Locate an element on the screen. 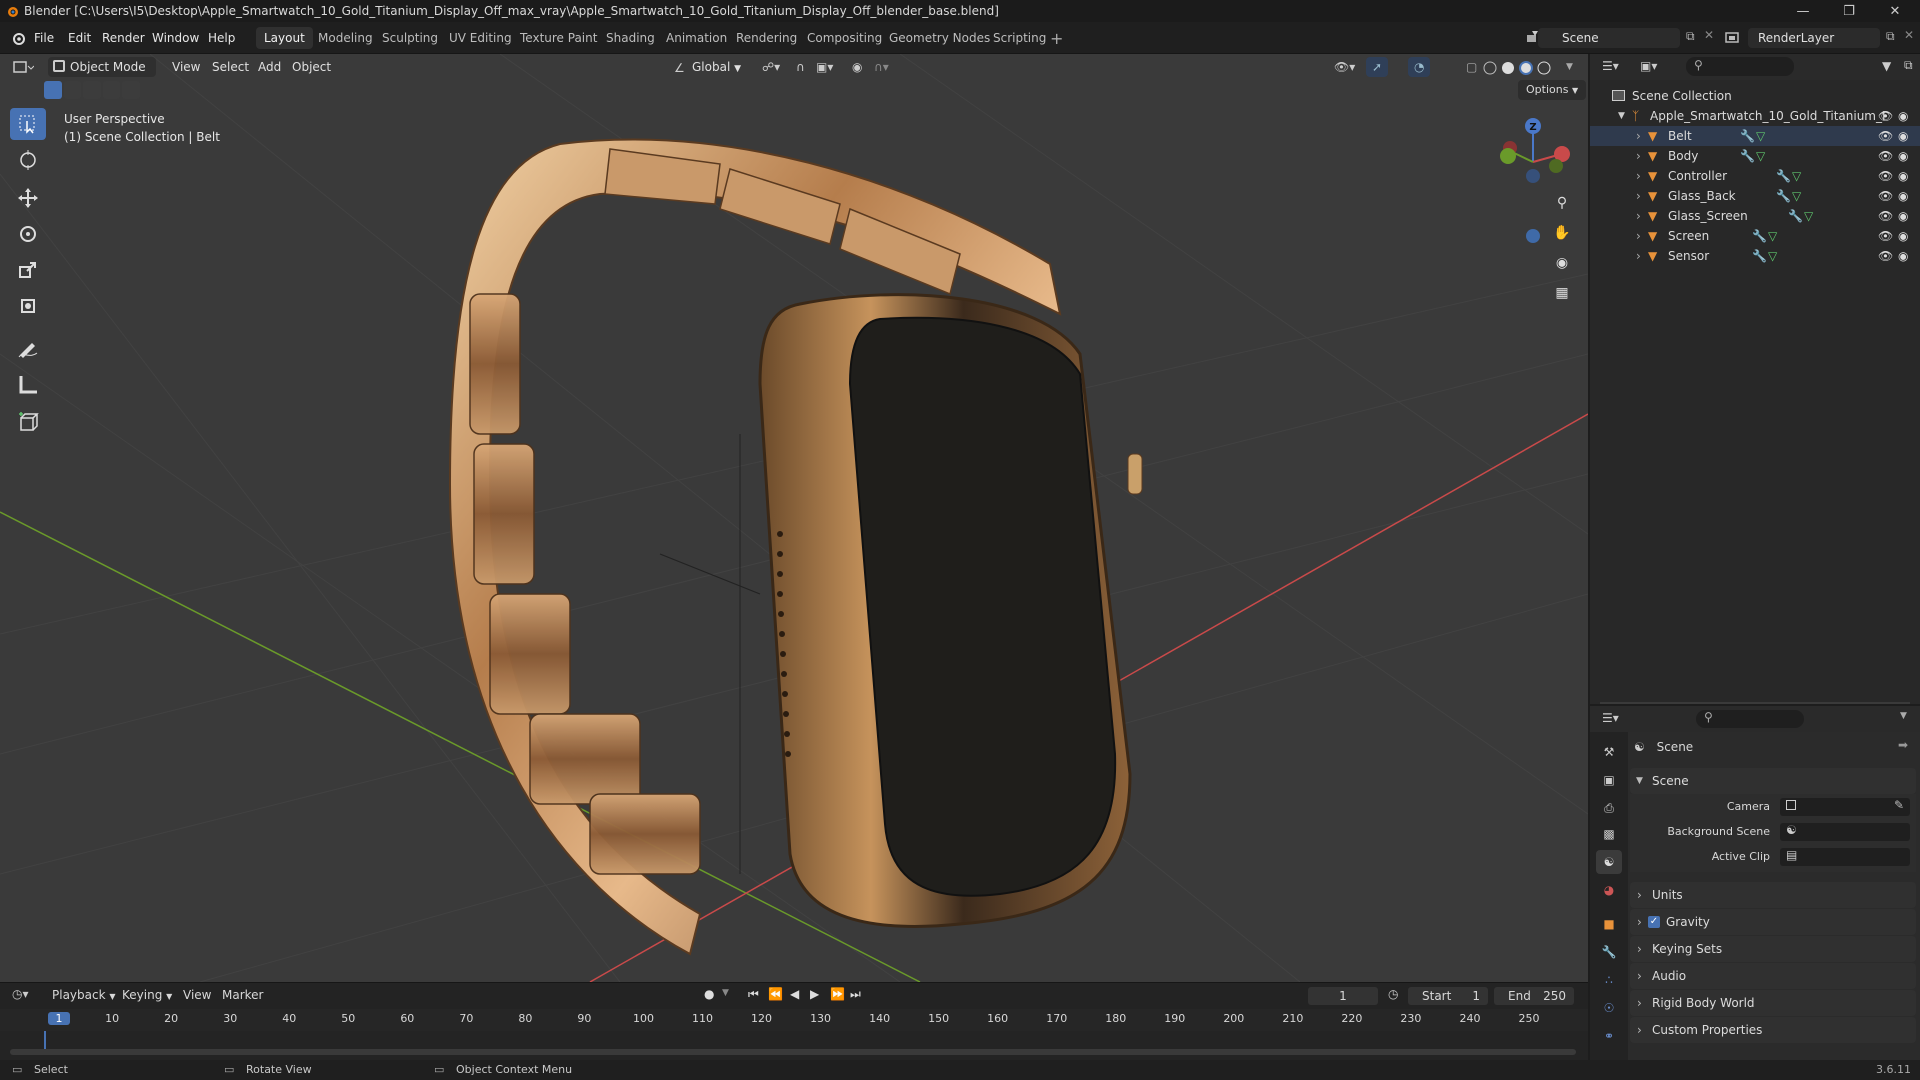  record-keyframe-icon: ● is located at coordinates (709, 994).